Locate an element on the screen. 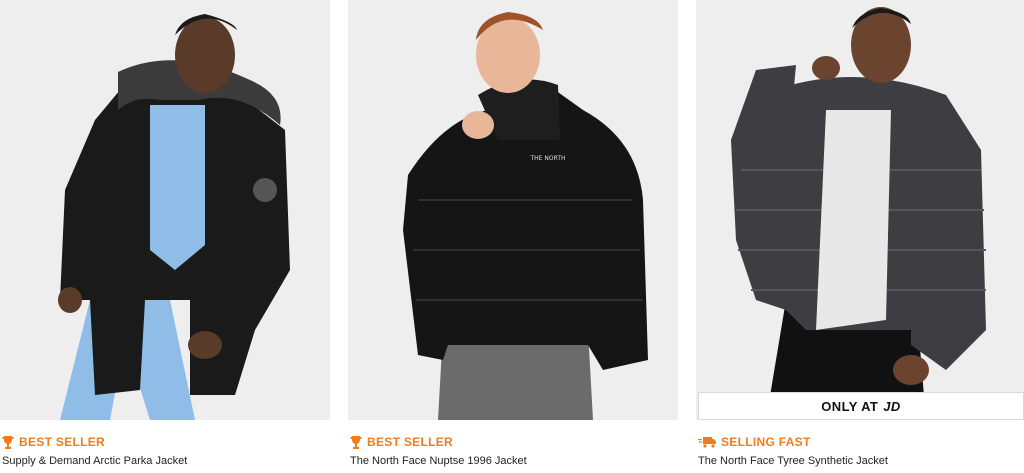  product-name: Supply & Demand Arctic Parka Jacket is located at coordinates (94, 461).